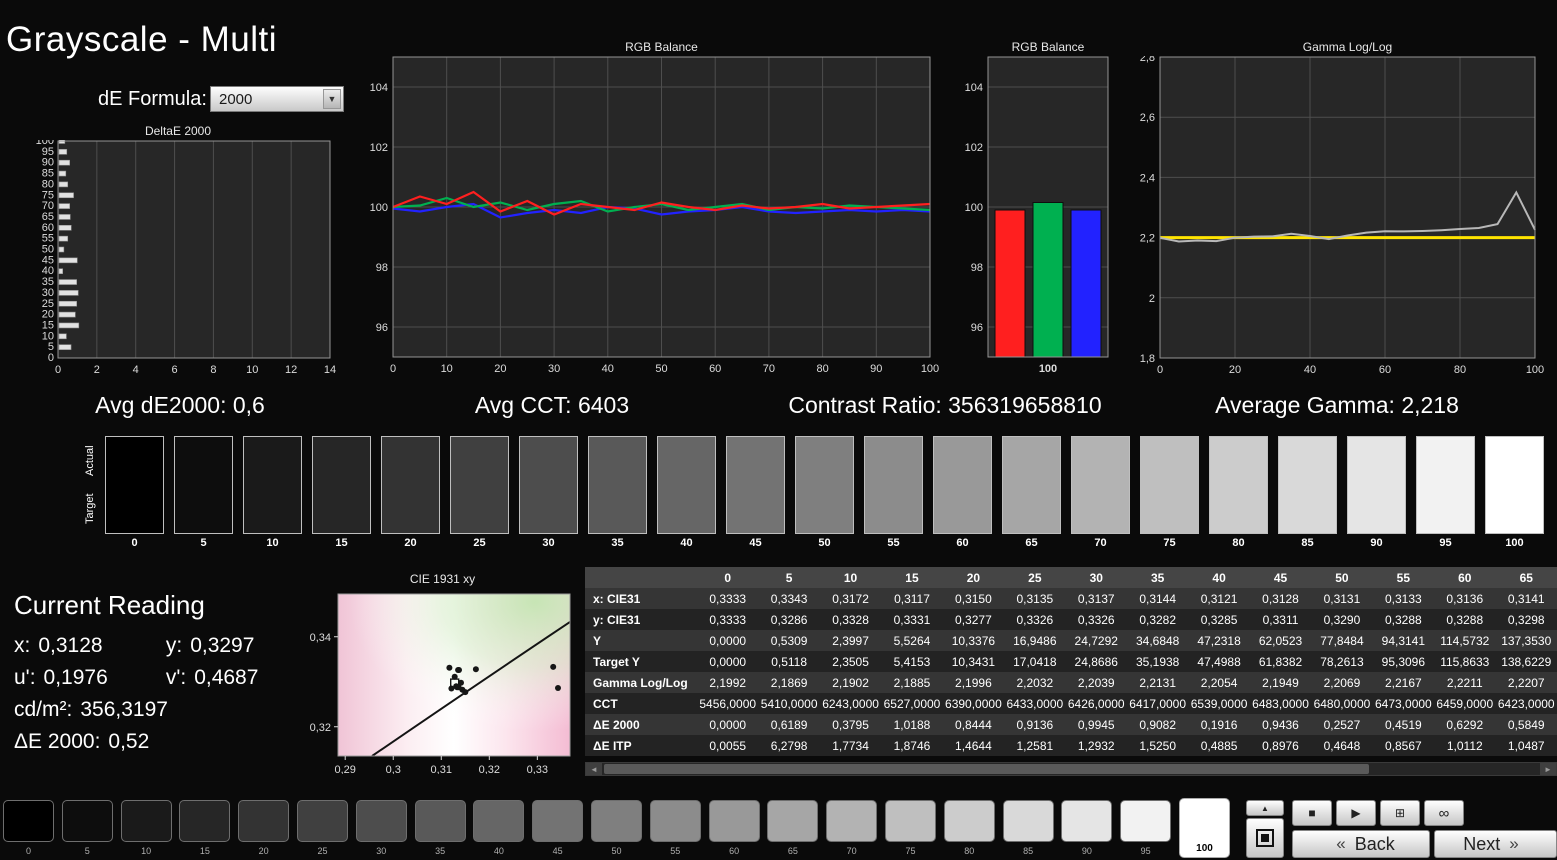 This screenshot has width=1557, height=860. I want to click on table-cell: 1,4644, so click(973, 745).